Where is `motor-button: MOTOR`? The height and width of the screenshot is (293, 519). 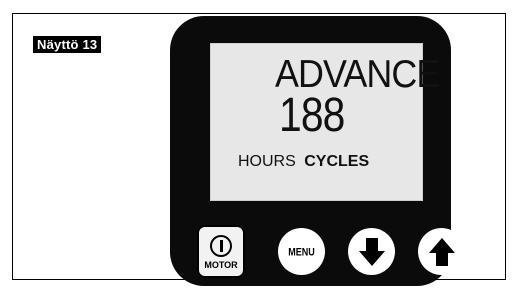 motor-button: MOTOR is located at coordinates (221, 251).